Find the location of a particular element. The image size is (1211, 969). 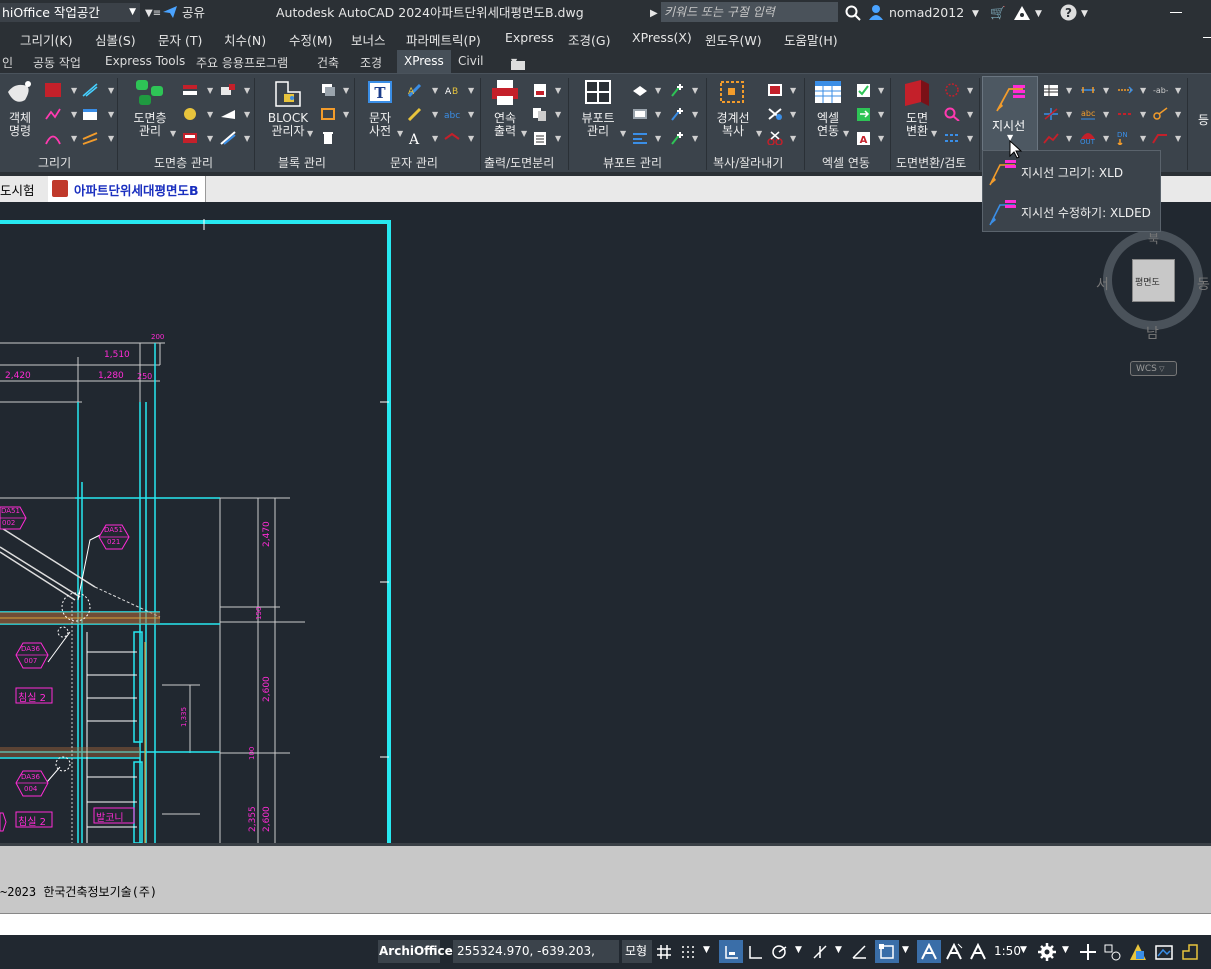

cart-icon: 🛒 is located at coordinates (998, 12).